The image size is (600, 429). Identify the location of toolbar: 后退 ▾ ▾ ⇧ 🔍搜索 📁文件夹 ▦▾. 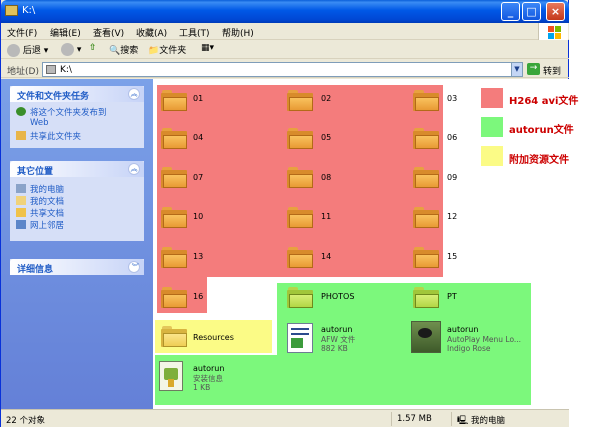
(285, 49).